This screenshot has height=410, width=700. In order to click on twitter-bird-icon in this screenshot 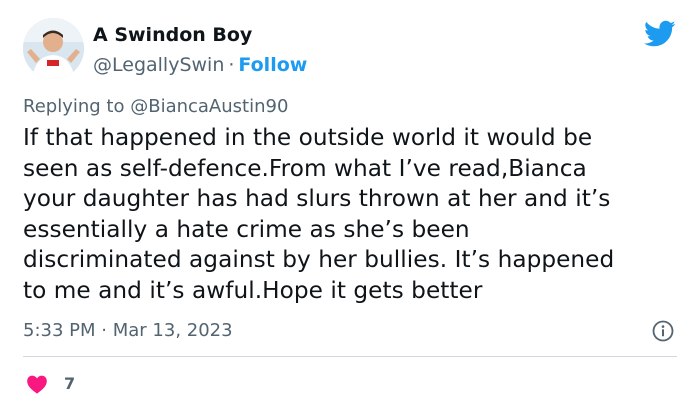, I will do `click(660, 34)`.